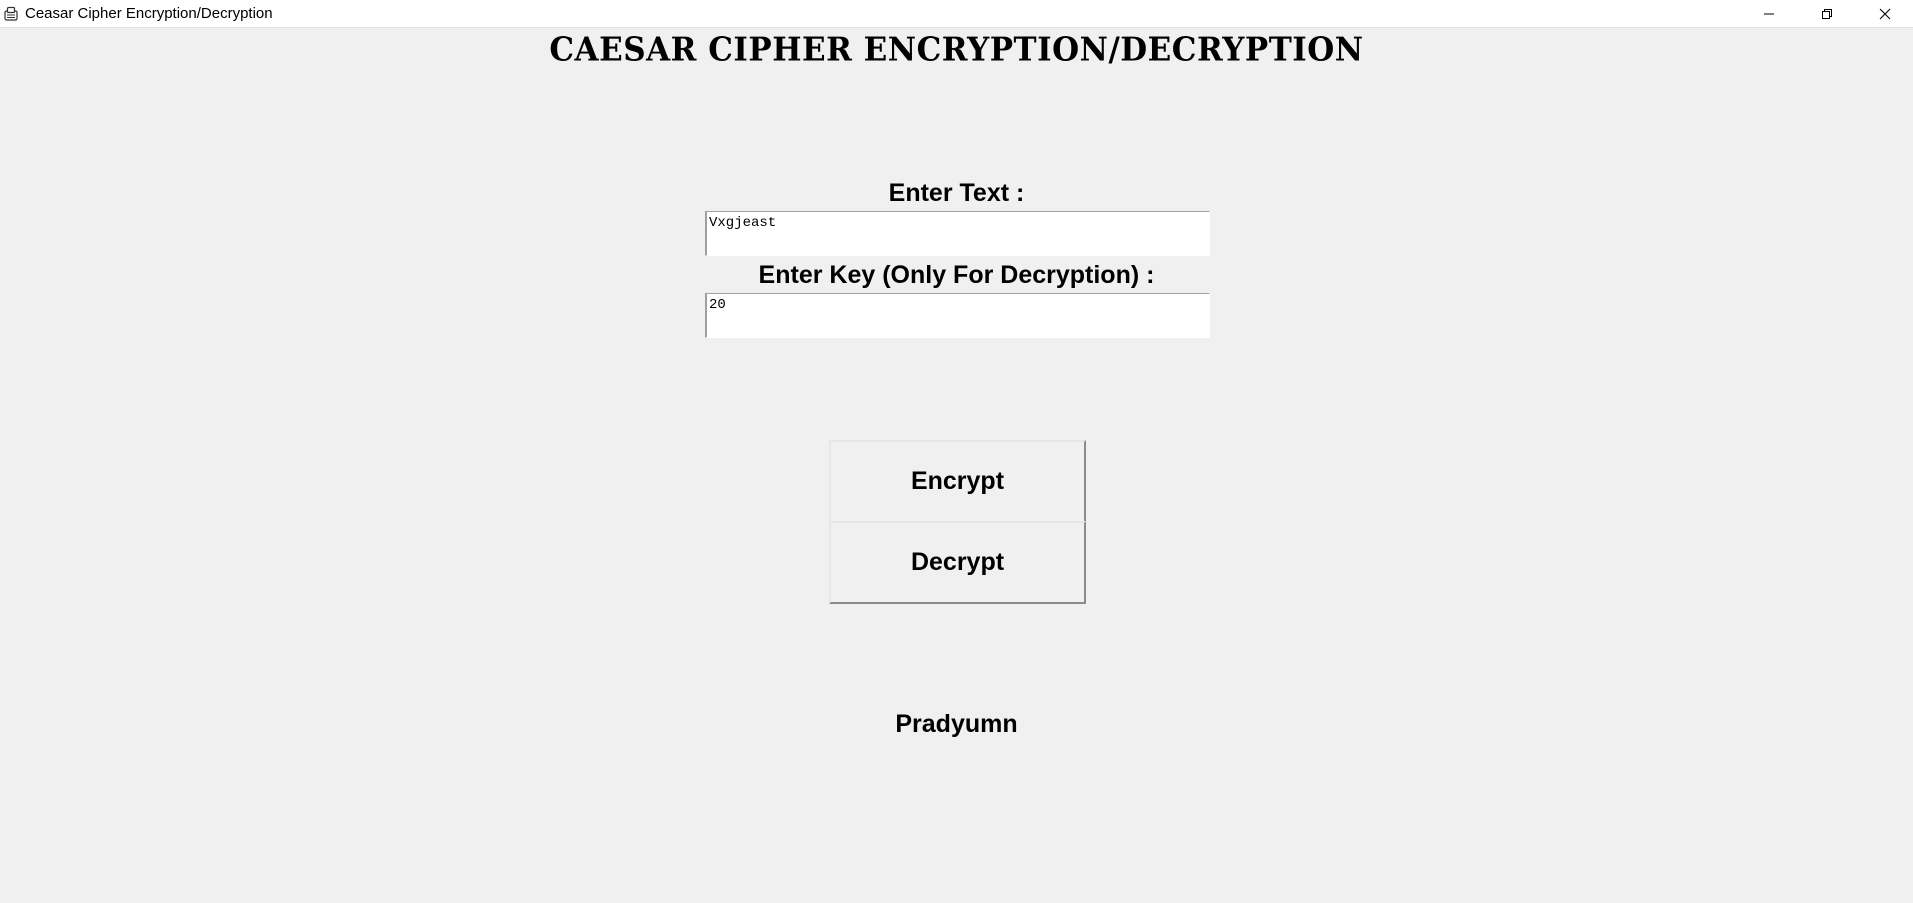 This screenshot has height=903, width=1913. Describe the element at coordinates (956, 14) in the screenshot. I see `title-bar: Ceasar Cipher Encryption/Decryption` at that location.